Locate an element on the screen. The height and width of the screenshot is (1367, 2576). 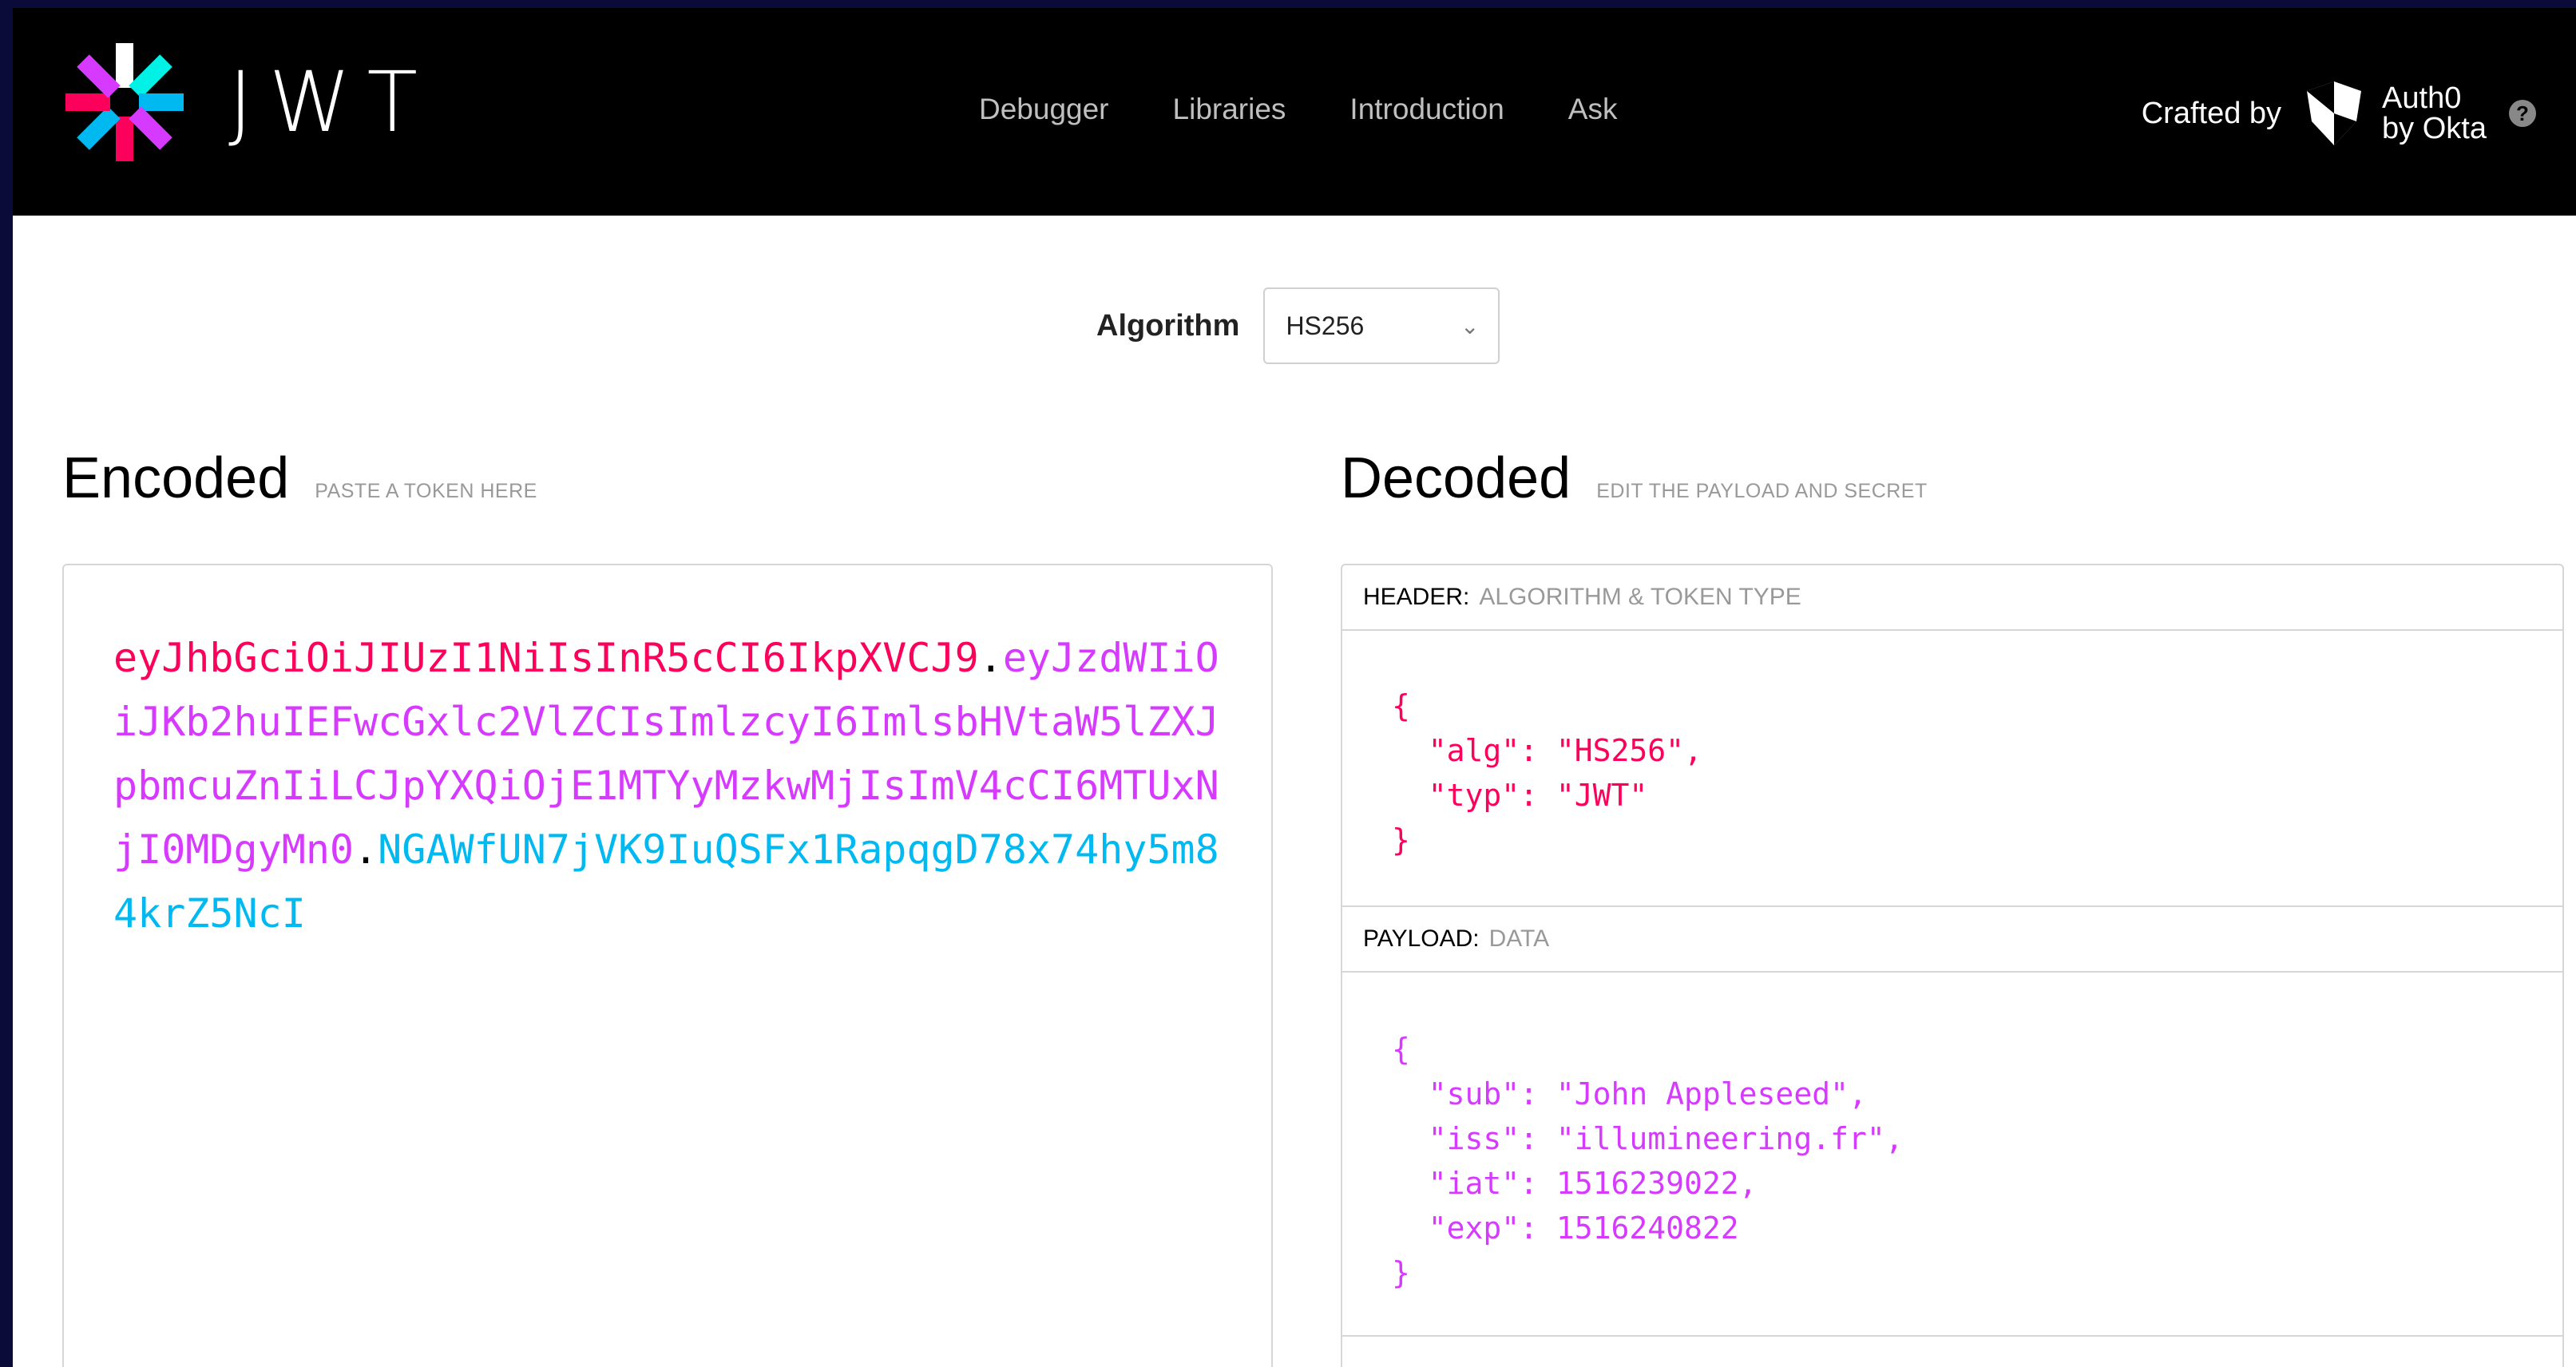
header-desc: ALGORITHM & TOKEN TYPE is located at coordinates (1640, 597).